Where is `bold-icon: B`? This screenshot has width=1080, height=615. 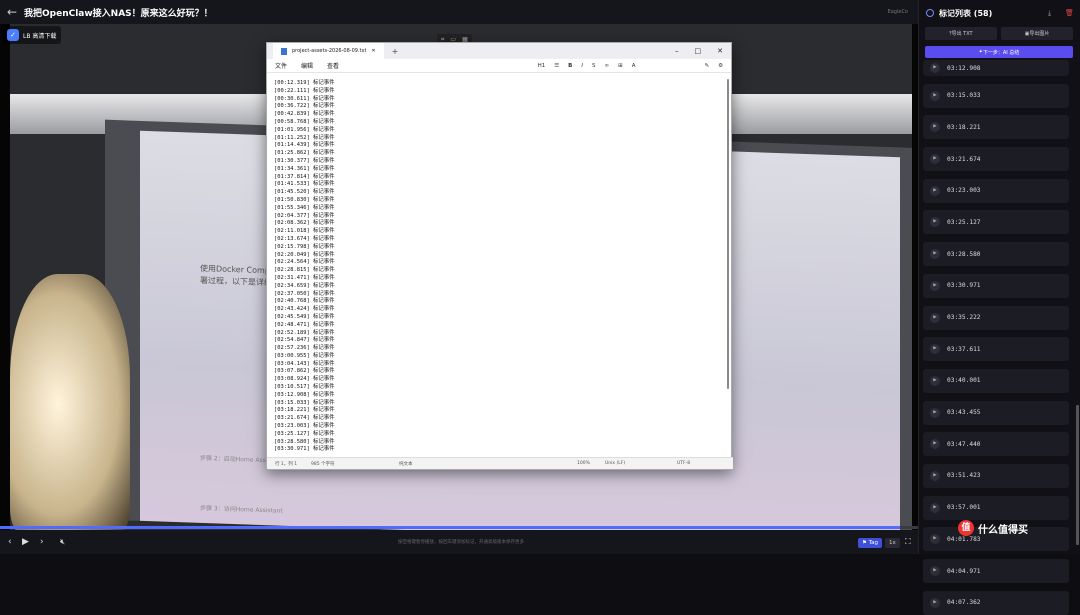 bold-icon: B is located at coordinates (570, 66).